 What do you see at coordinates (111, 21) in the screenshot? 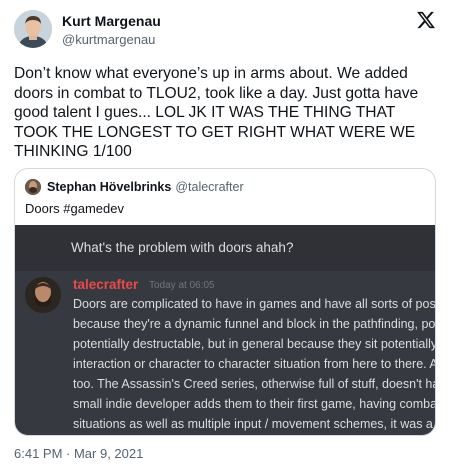
I see `author-name: Kurt Margenau` at bounding box center [111, 21].